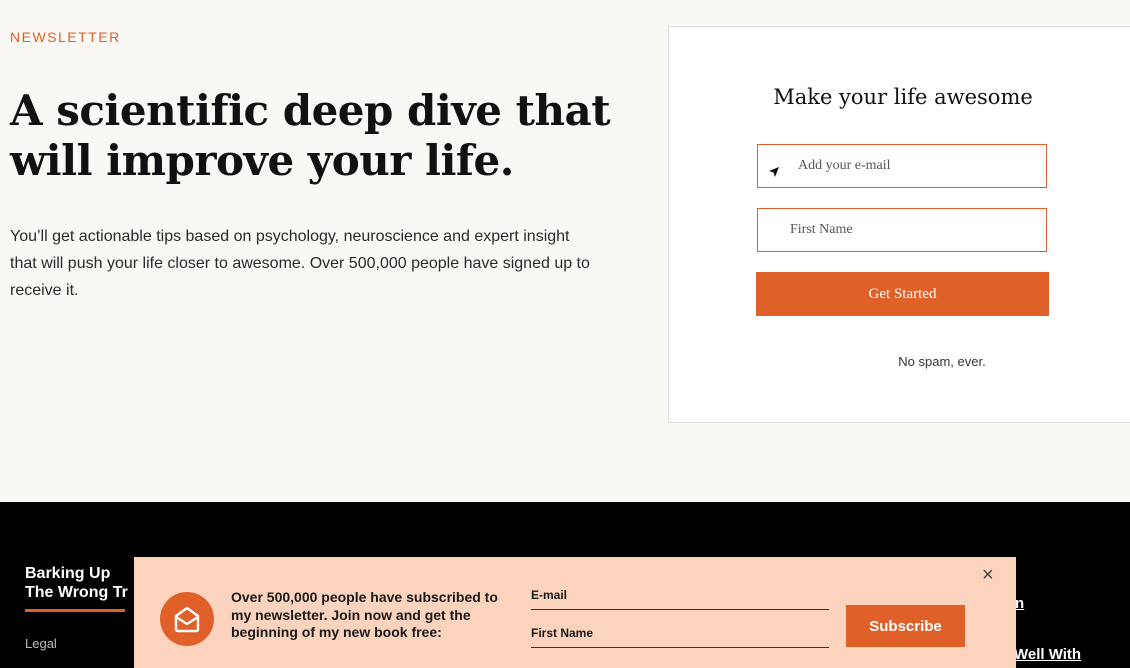  What do you see at coordinates (680, 637) in the screenshot?
I see `popup-first-name-field: First Name` at bounding box center [680, 637].